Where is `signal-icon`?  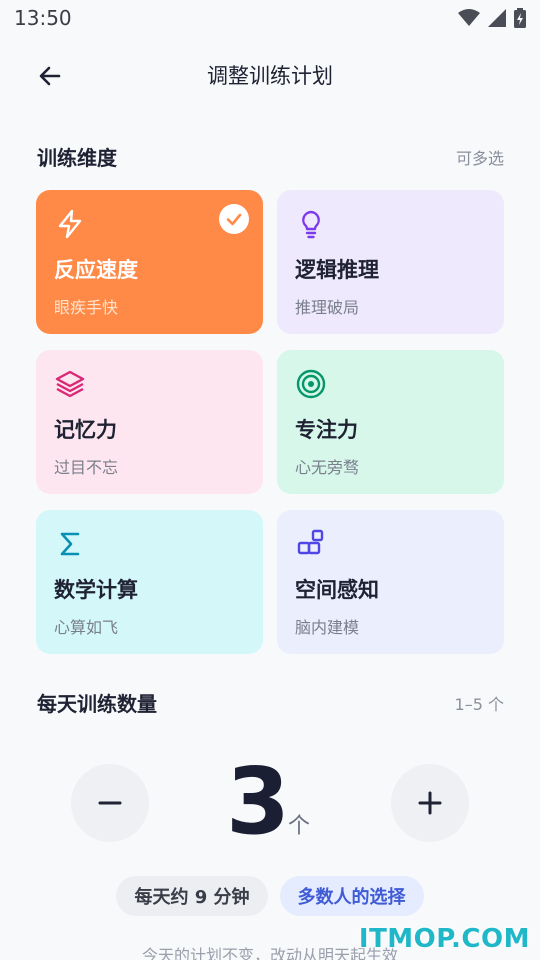
signal-icon is located at coordinates (497, 18).